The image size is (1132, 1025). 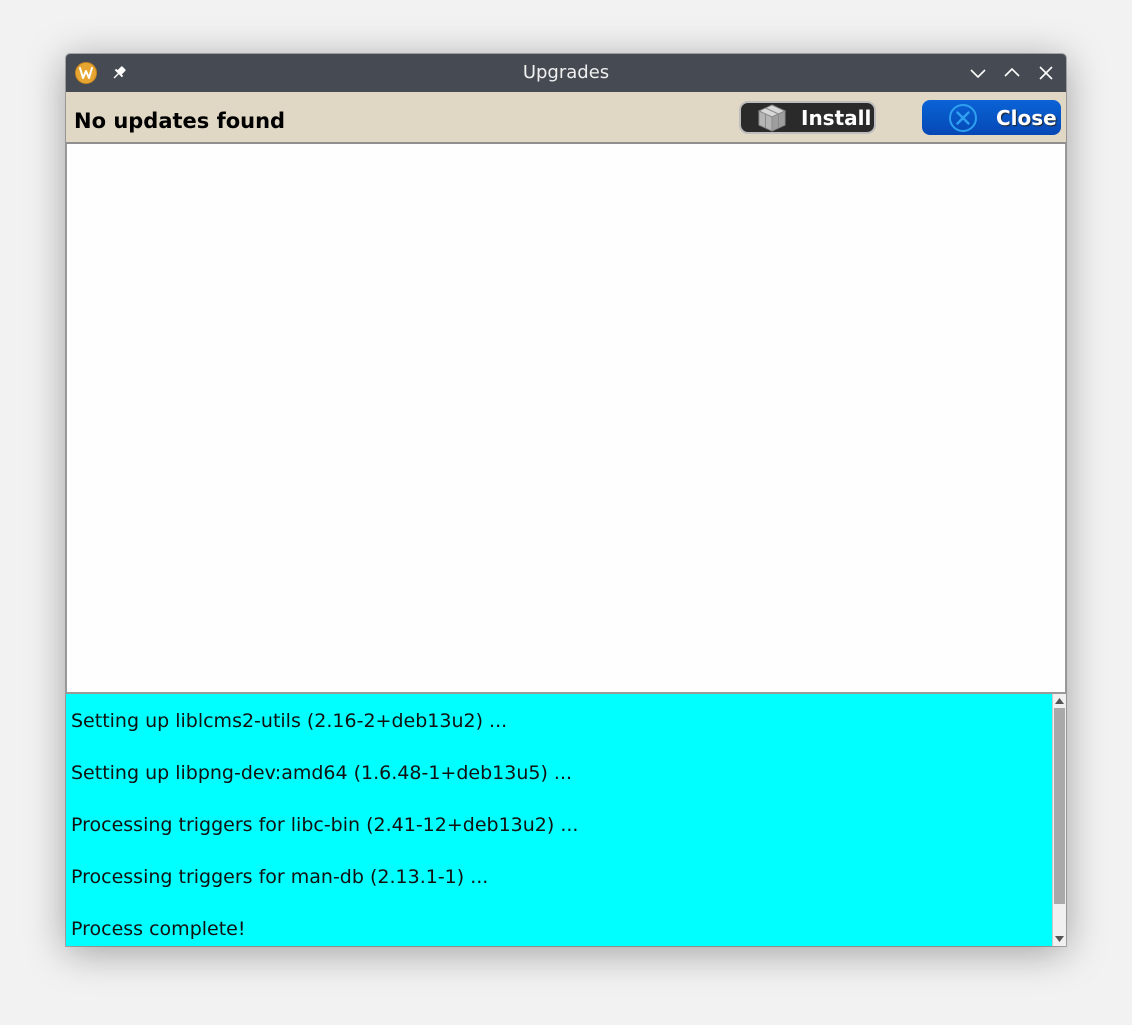 What do you see at coordinates (991, 117) in the screenshot?
I see `close-button: Close` at bounding box center [991, 117].